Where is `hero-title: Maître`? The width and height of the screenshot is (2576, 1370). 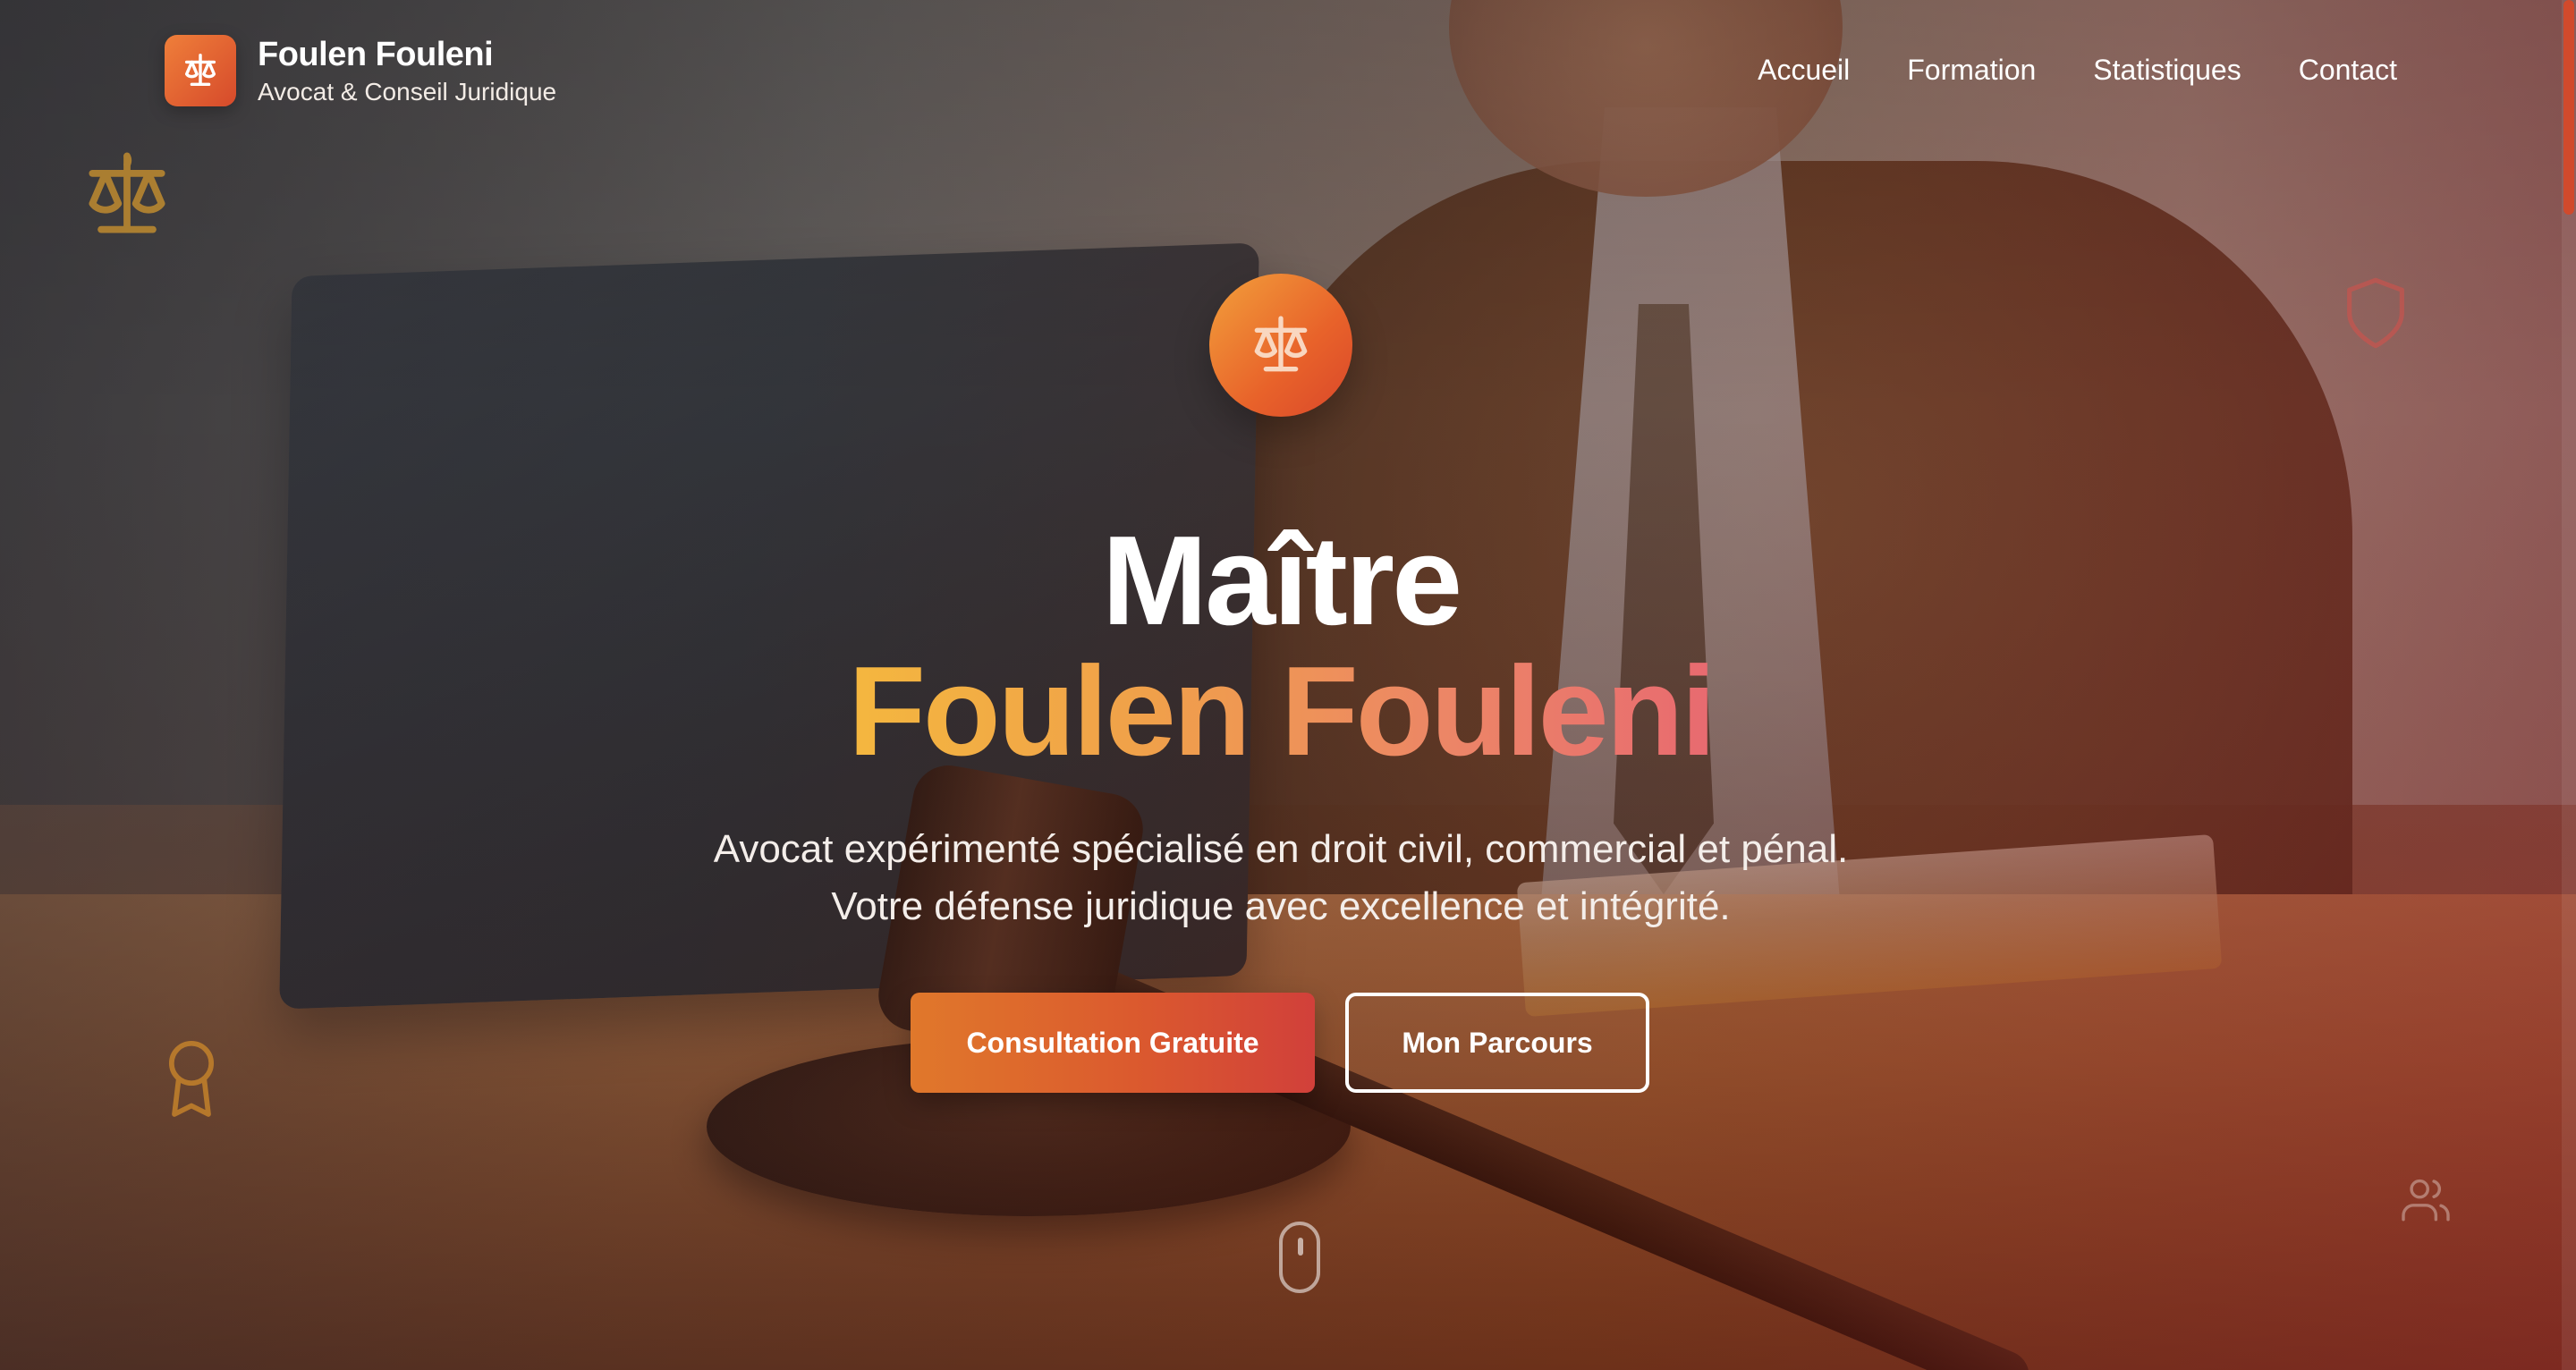 hero-title: Maître is located at coordinates (1281, 581).